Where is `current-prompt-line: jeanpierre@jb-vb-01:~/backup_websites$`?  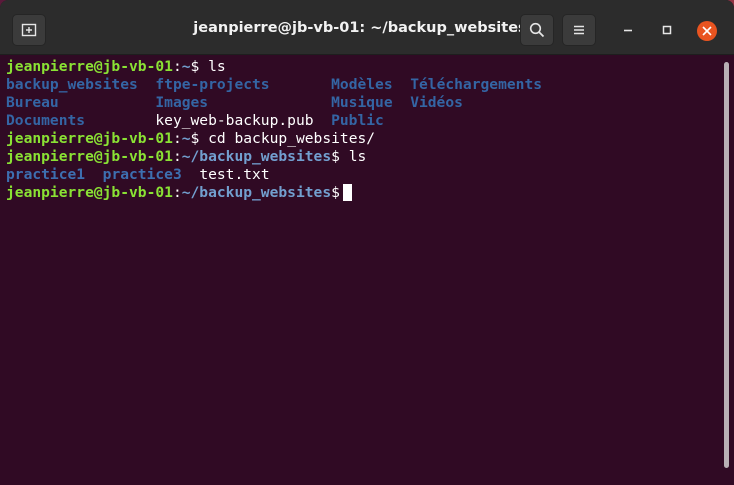 current-prompt-line: jeanpierre@jb-vb-01:~/backup_websites$ is located at coordinates (363, 193).